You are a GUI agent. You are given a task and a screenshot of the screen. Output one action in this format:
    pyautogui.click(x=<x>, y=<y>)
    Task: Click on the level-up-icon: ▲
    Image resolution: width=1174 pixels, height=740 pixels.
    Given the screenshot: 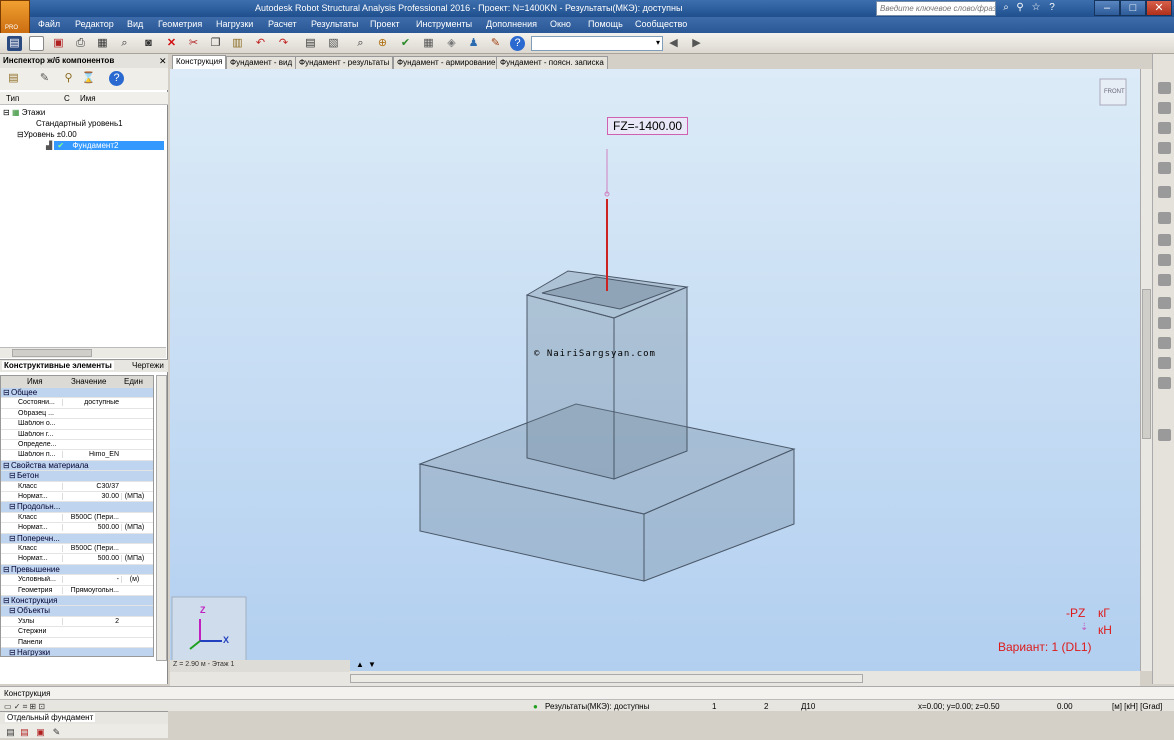 What is the action you would take?
    pyautogui.click(x=360, y=664)
    